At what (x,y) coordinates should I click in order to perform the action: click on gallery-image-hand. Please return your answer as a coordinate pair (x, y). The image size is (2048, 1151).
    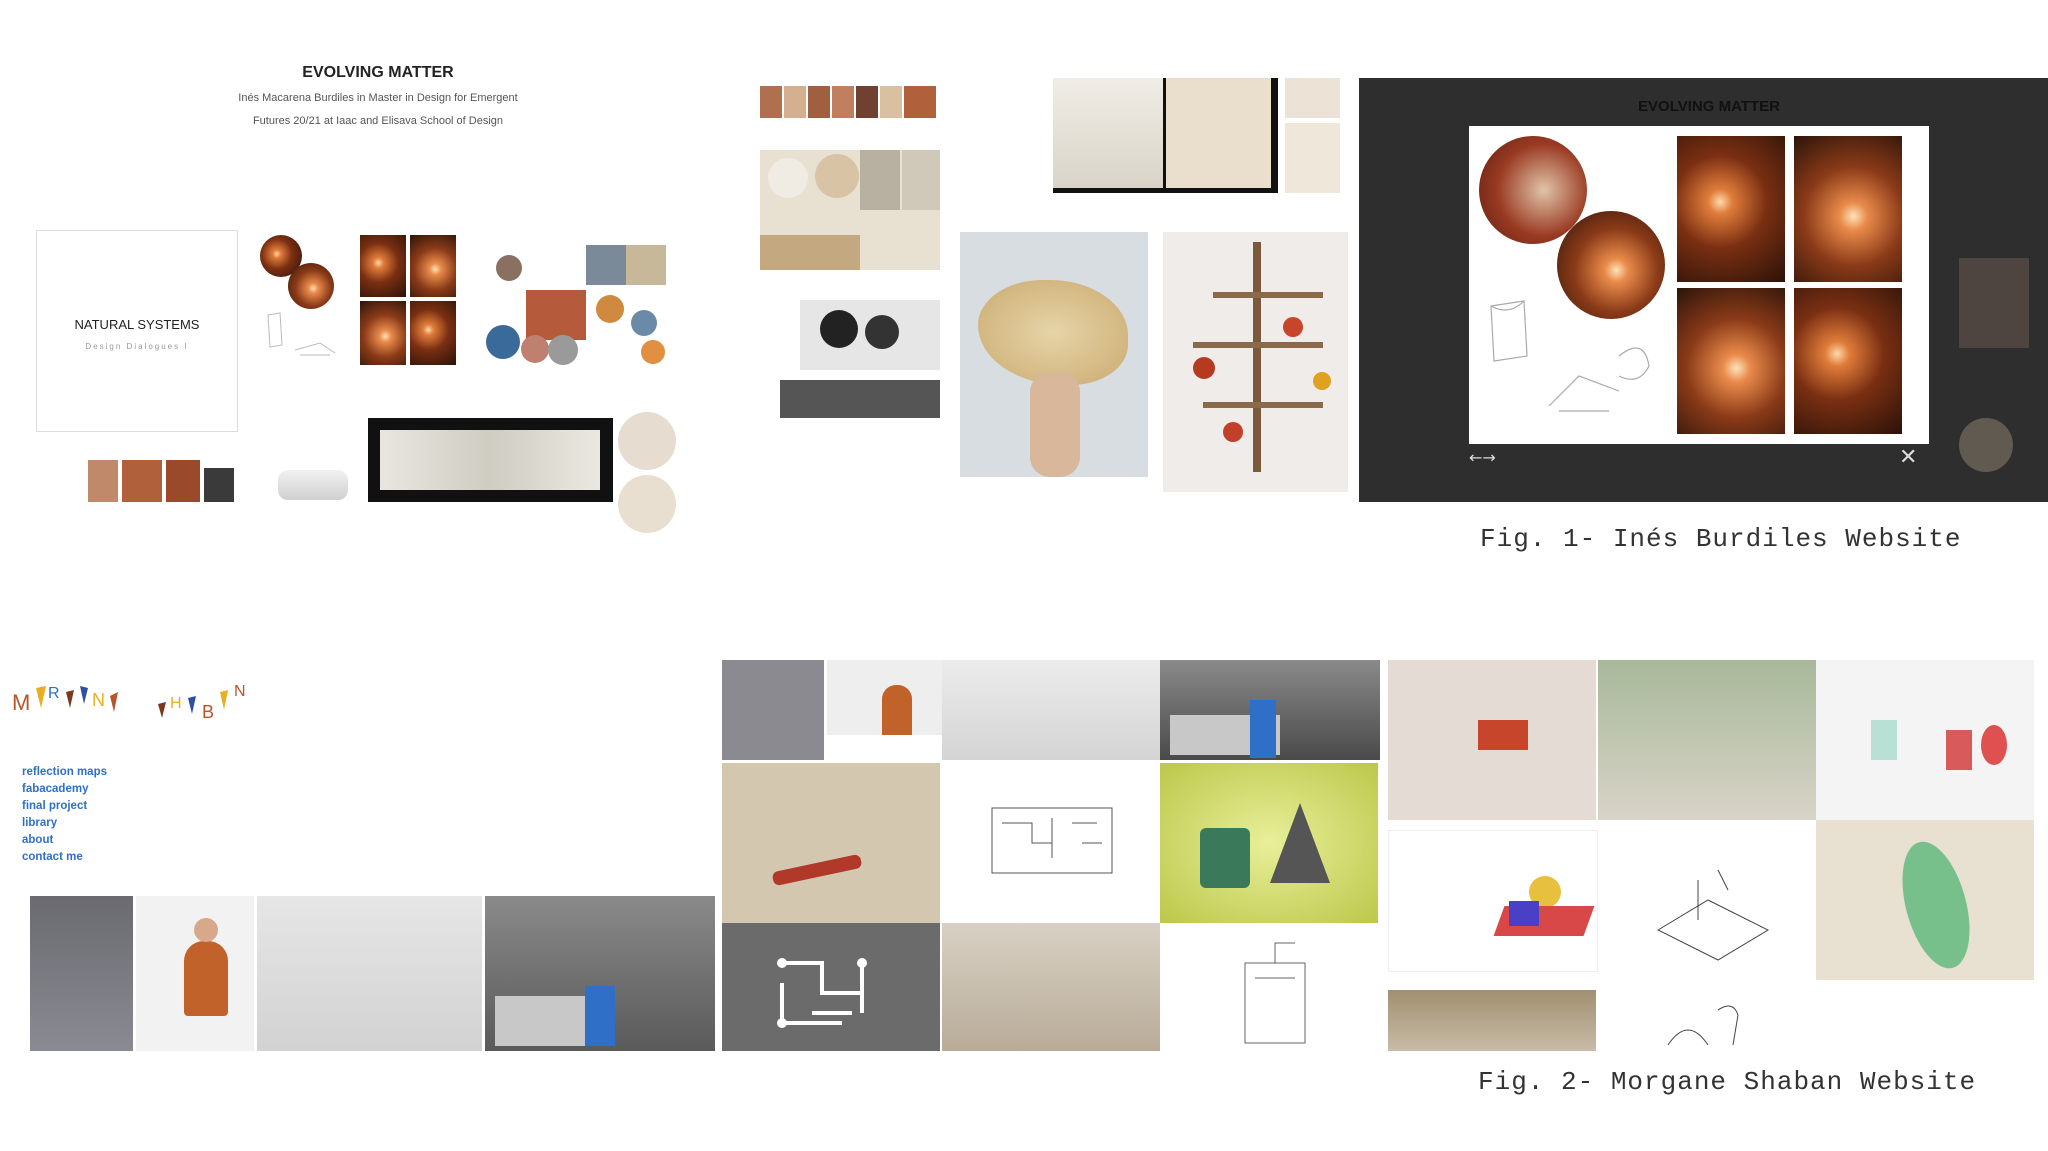
    Looking at the image, I should click on (1054, 354).